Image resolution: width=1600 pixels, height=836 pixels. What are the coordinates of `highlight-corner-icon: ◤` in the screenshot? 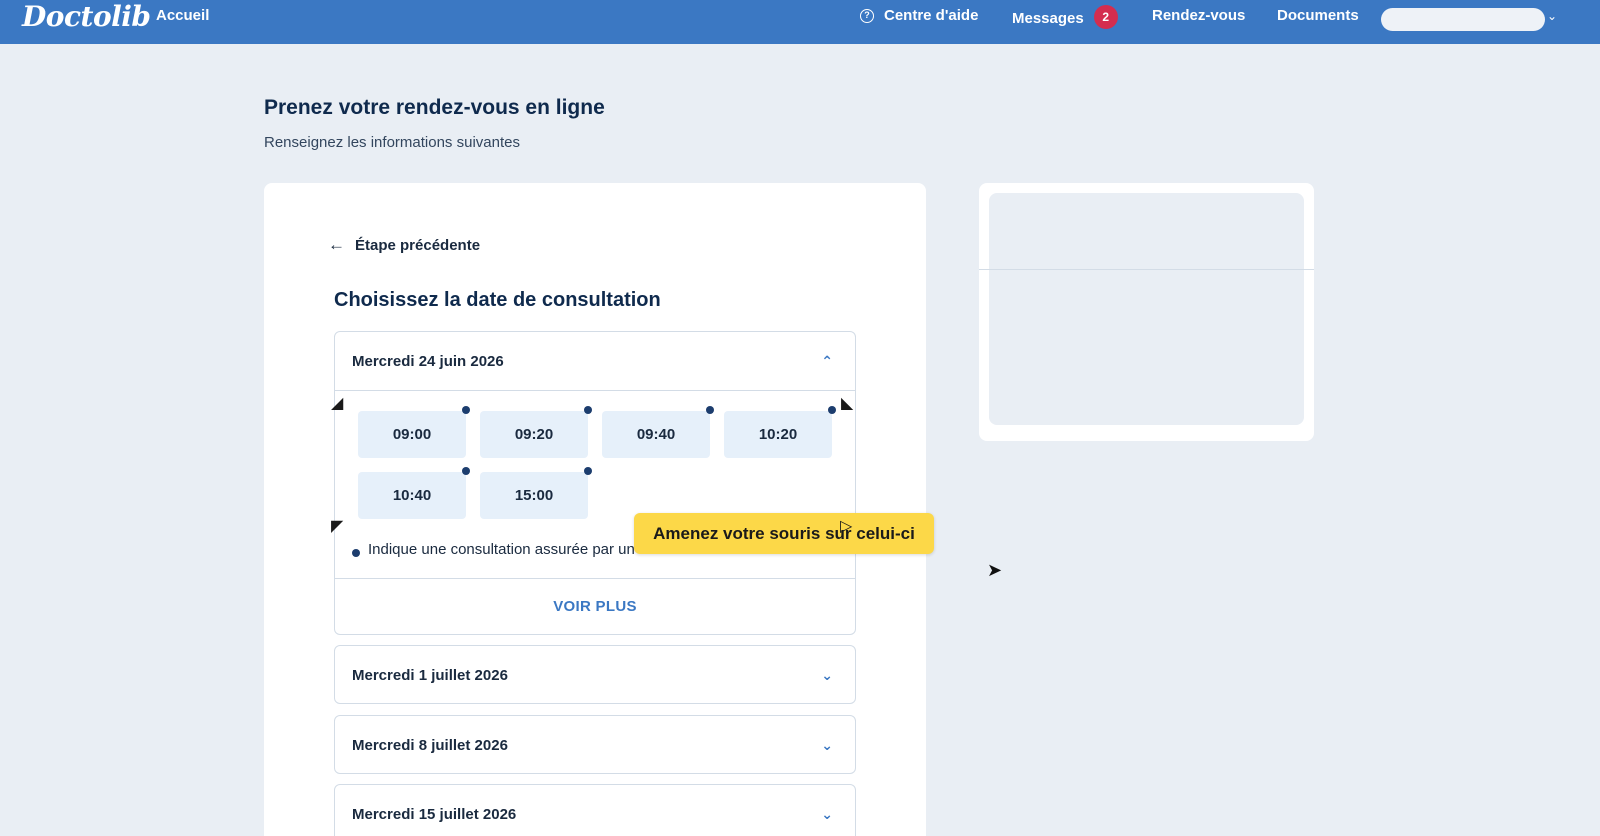 It's located at (337, 526).